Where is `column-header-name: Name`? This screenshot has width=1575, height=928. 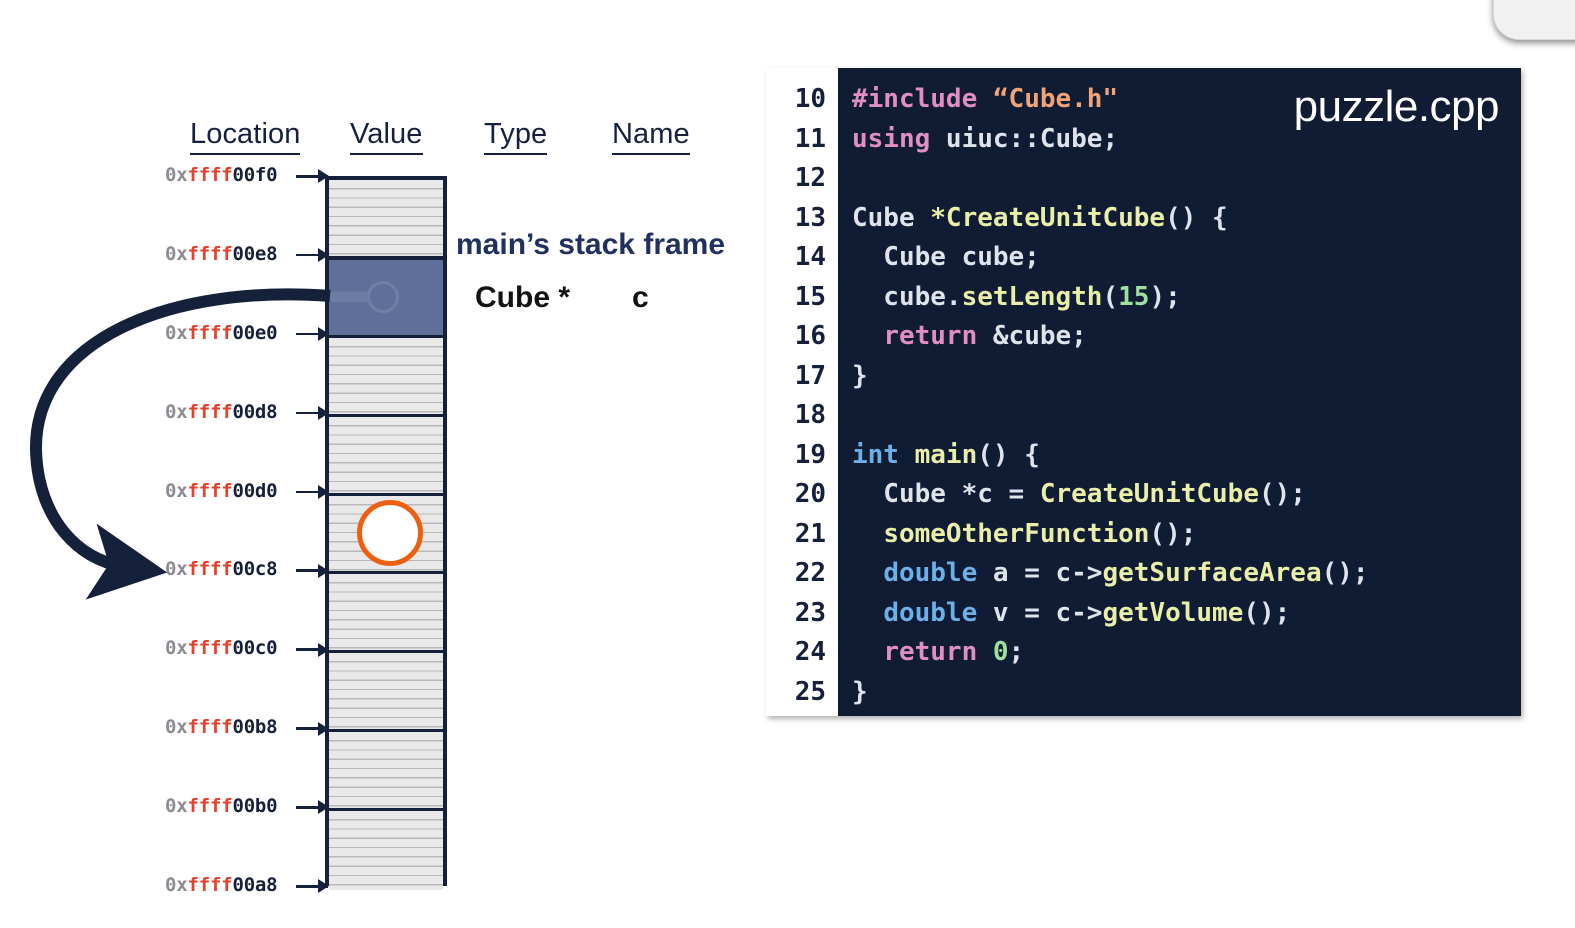
column-header-name: Name is located at coordinates (651, 136).